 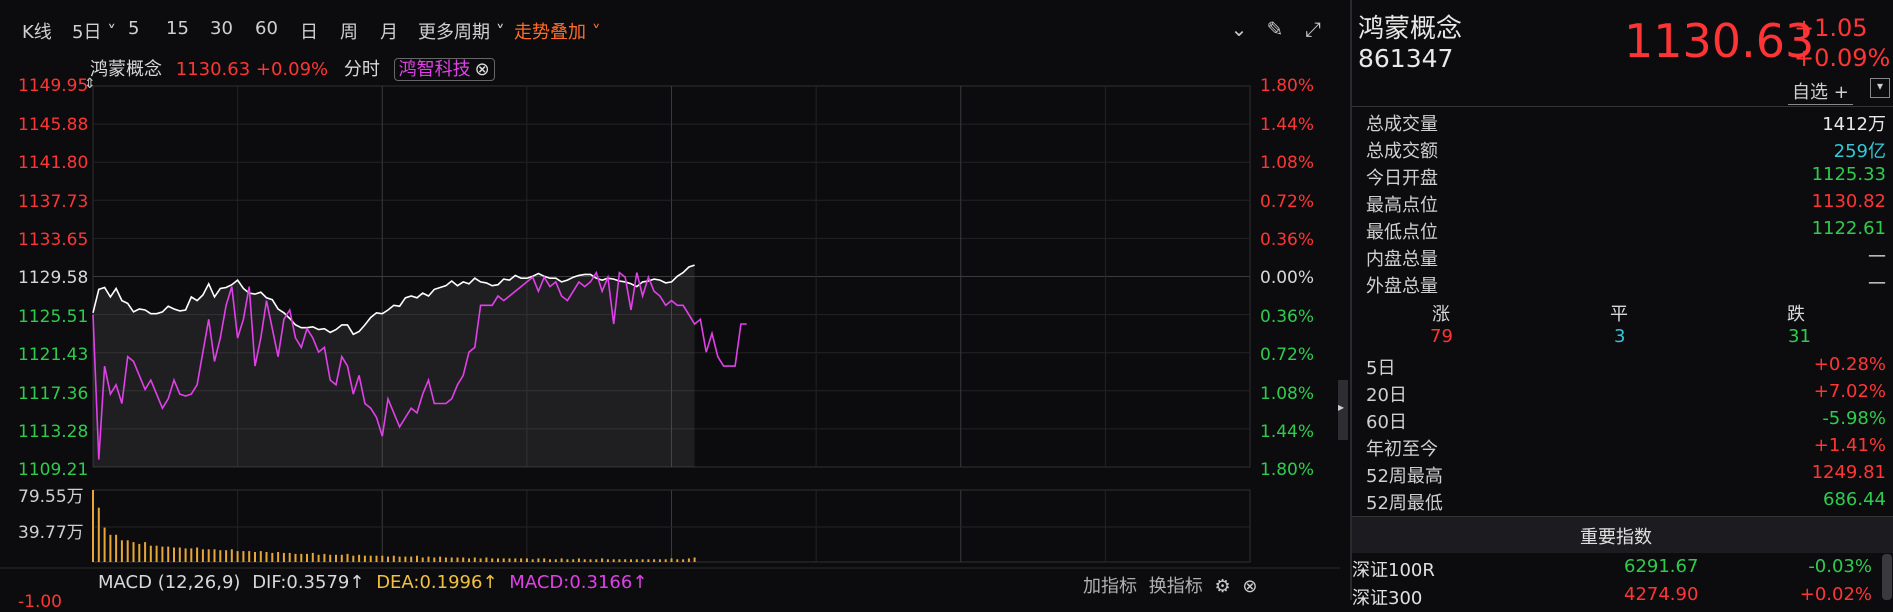 What do you see at coordinates (1287, 86) in the screenshot?
I see `percent-tick-label: 1.80%` at bounding box center [1287, 86].